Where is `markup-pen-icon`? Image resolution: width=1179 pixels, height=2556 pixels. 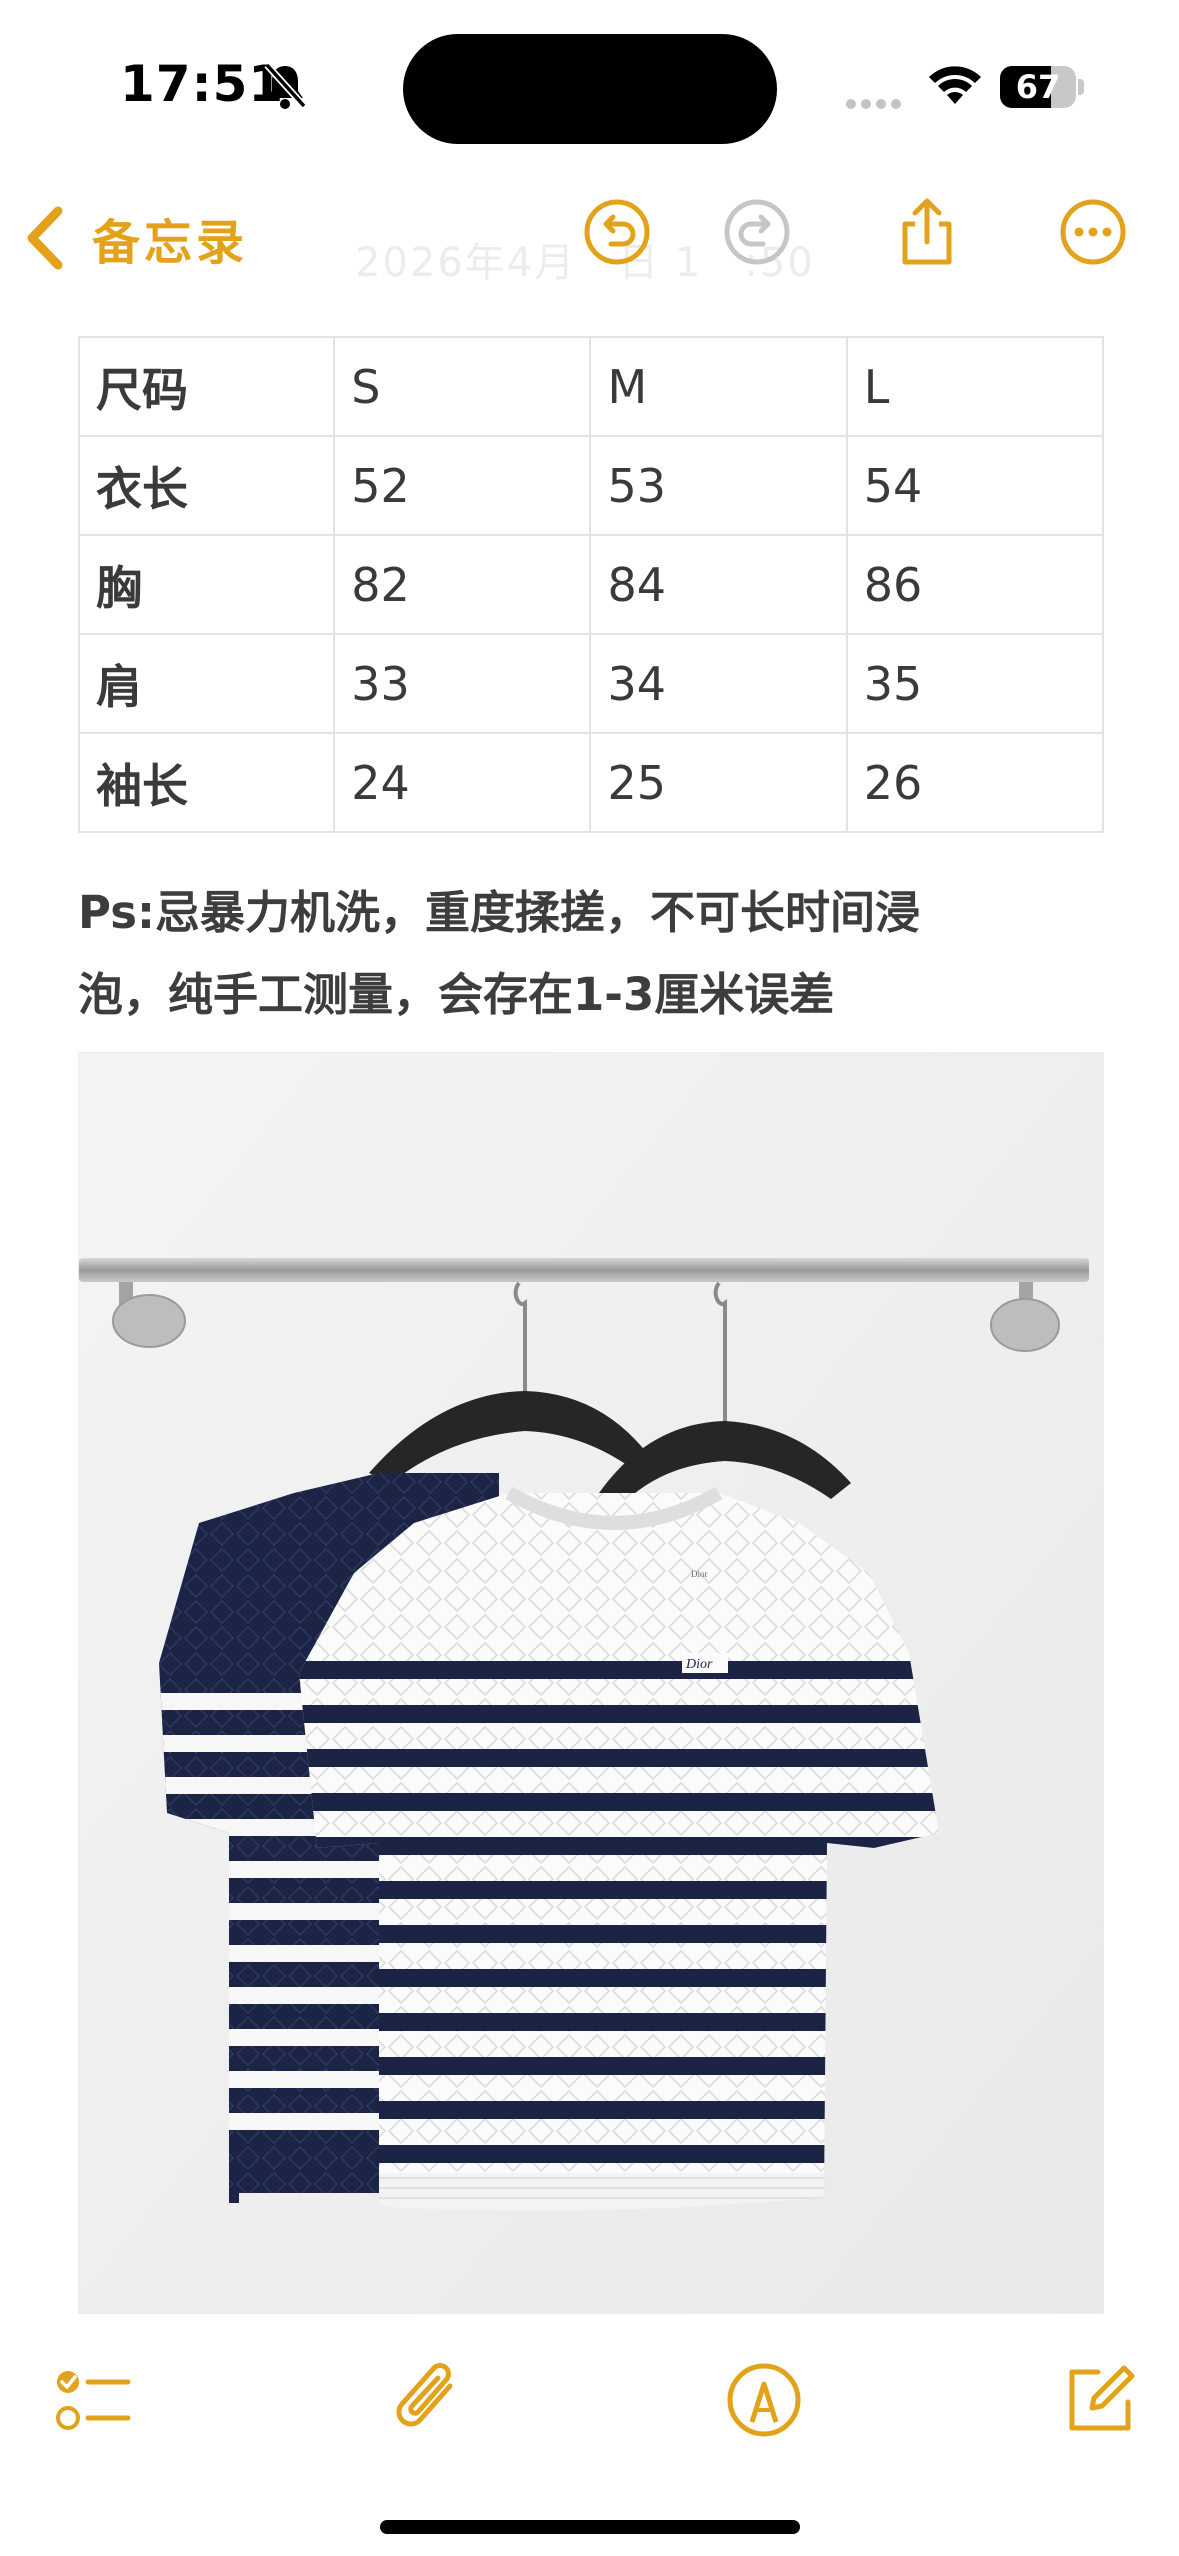
markup-pen-icon is located at coordinates (764, 2400).